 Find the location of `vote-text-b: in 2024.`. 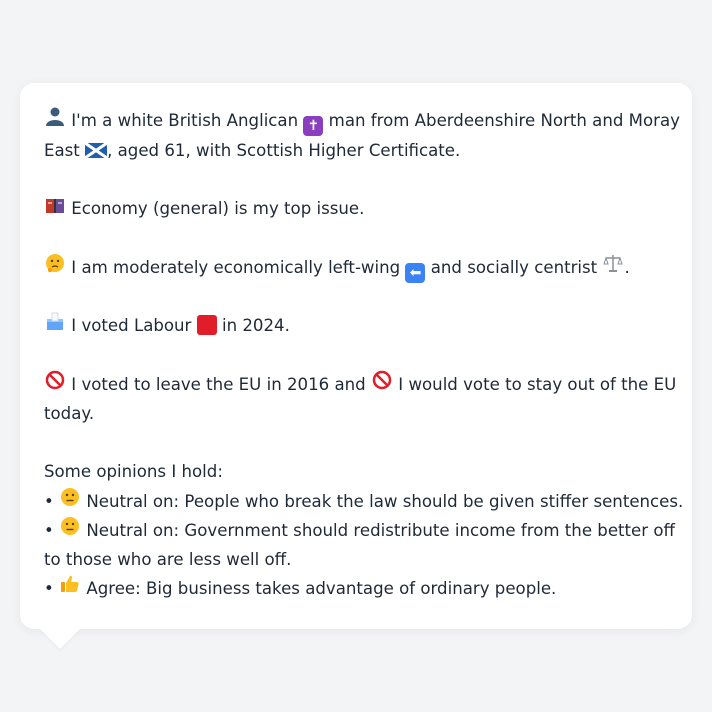

vote-text-b: in 2024. is located at coordinates (255, 325).